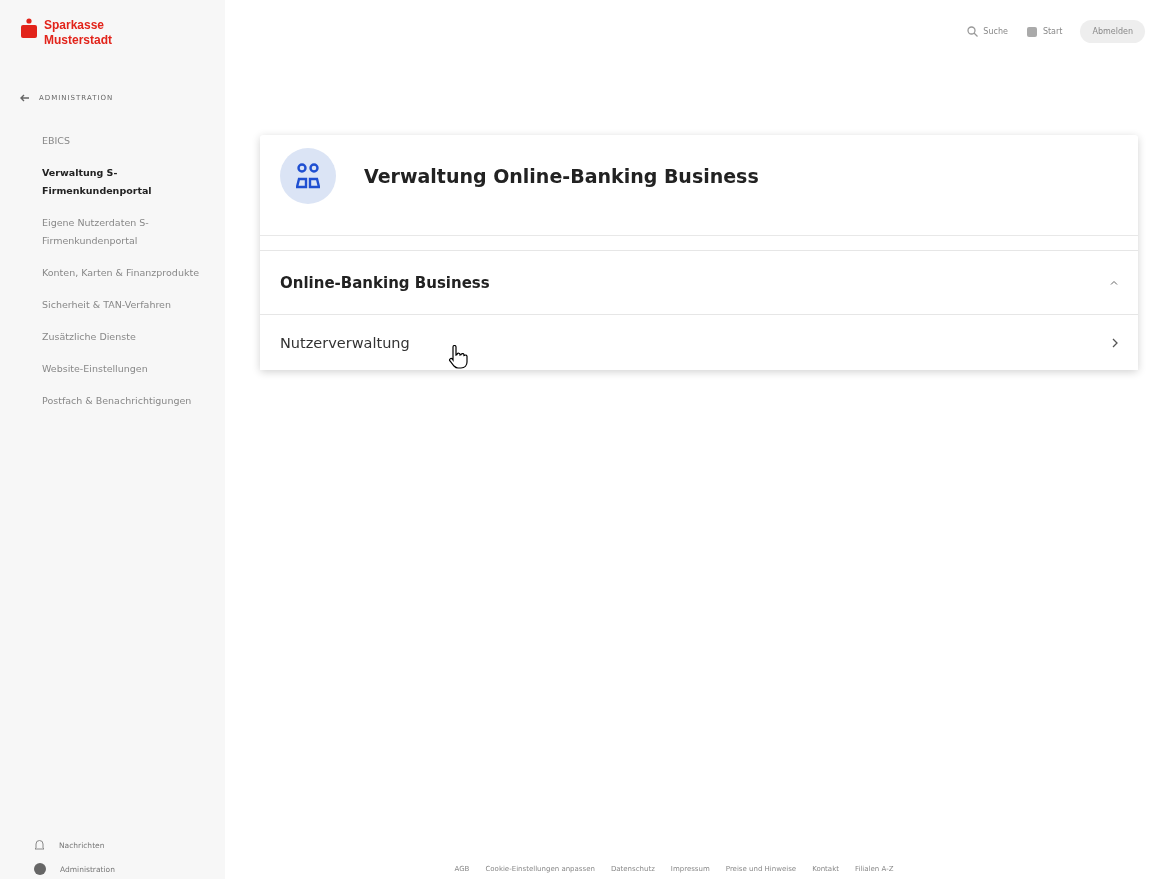 This screenshot has width=1153, height=879. I want to click on sidebar-item: Sicherheit & TAN-Verfahren, so click(123, 305).